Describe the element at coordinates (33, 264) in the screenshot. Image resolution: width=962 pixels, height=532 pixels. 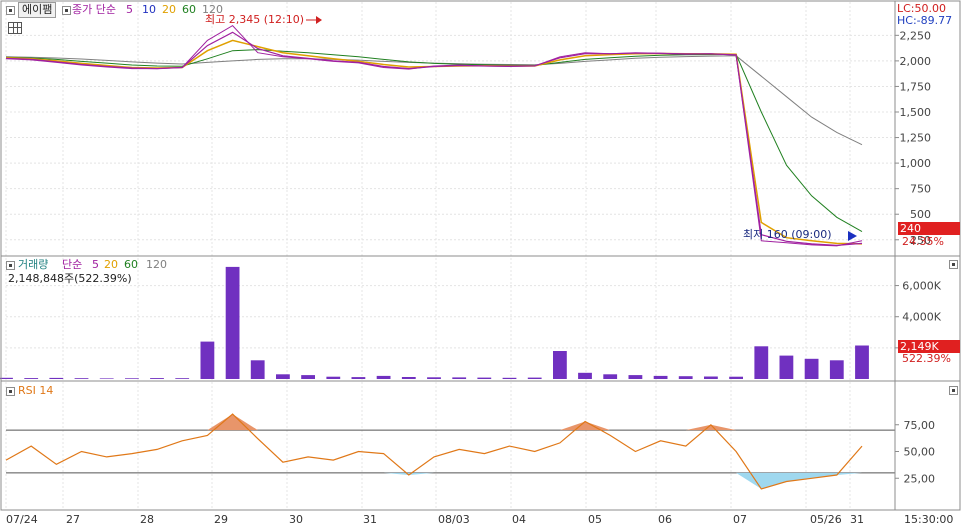
I see `volume-legend-prefix: 거래량` at that location.